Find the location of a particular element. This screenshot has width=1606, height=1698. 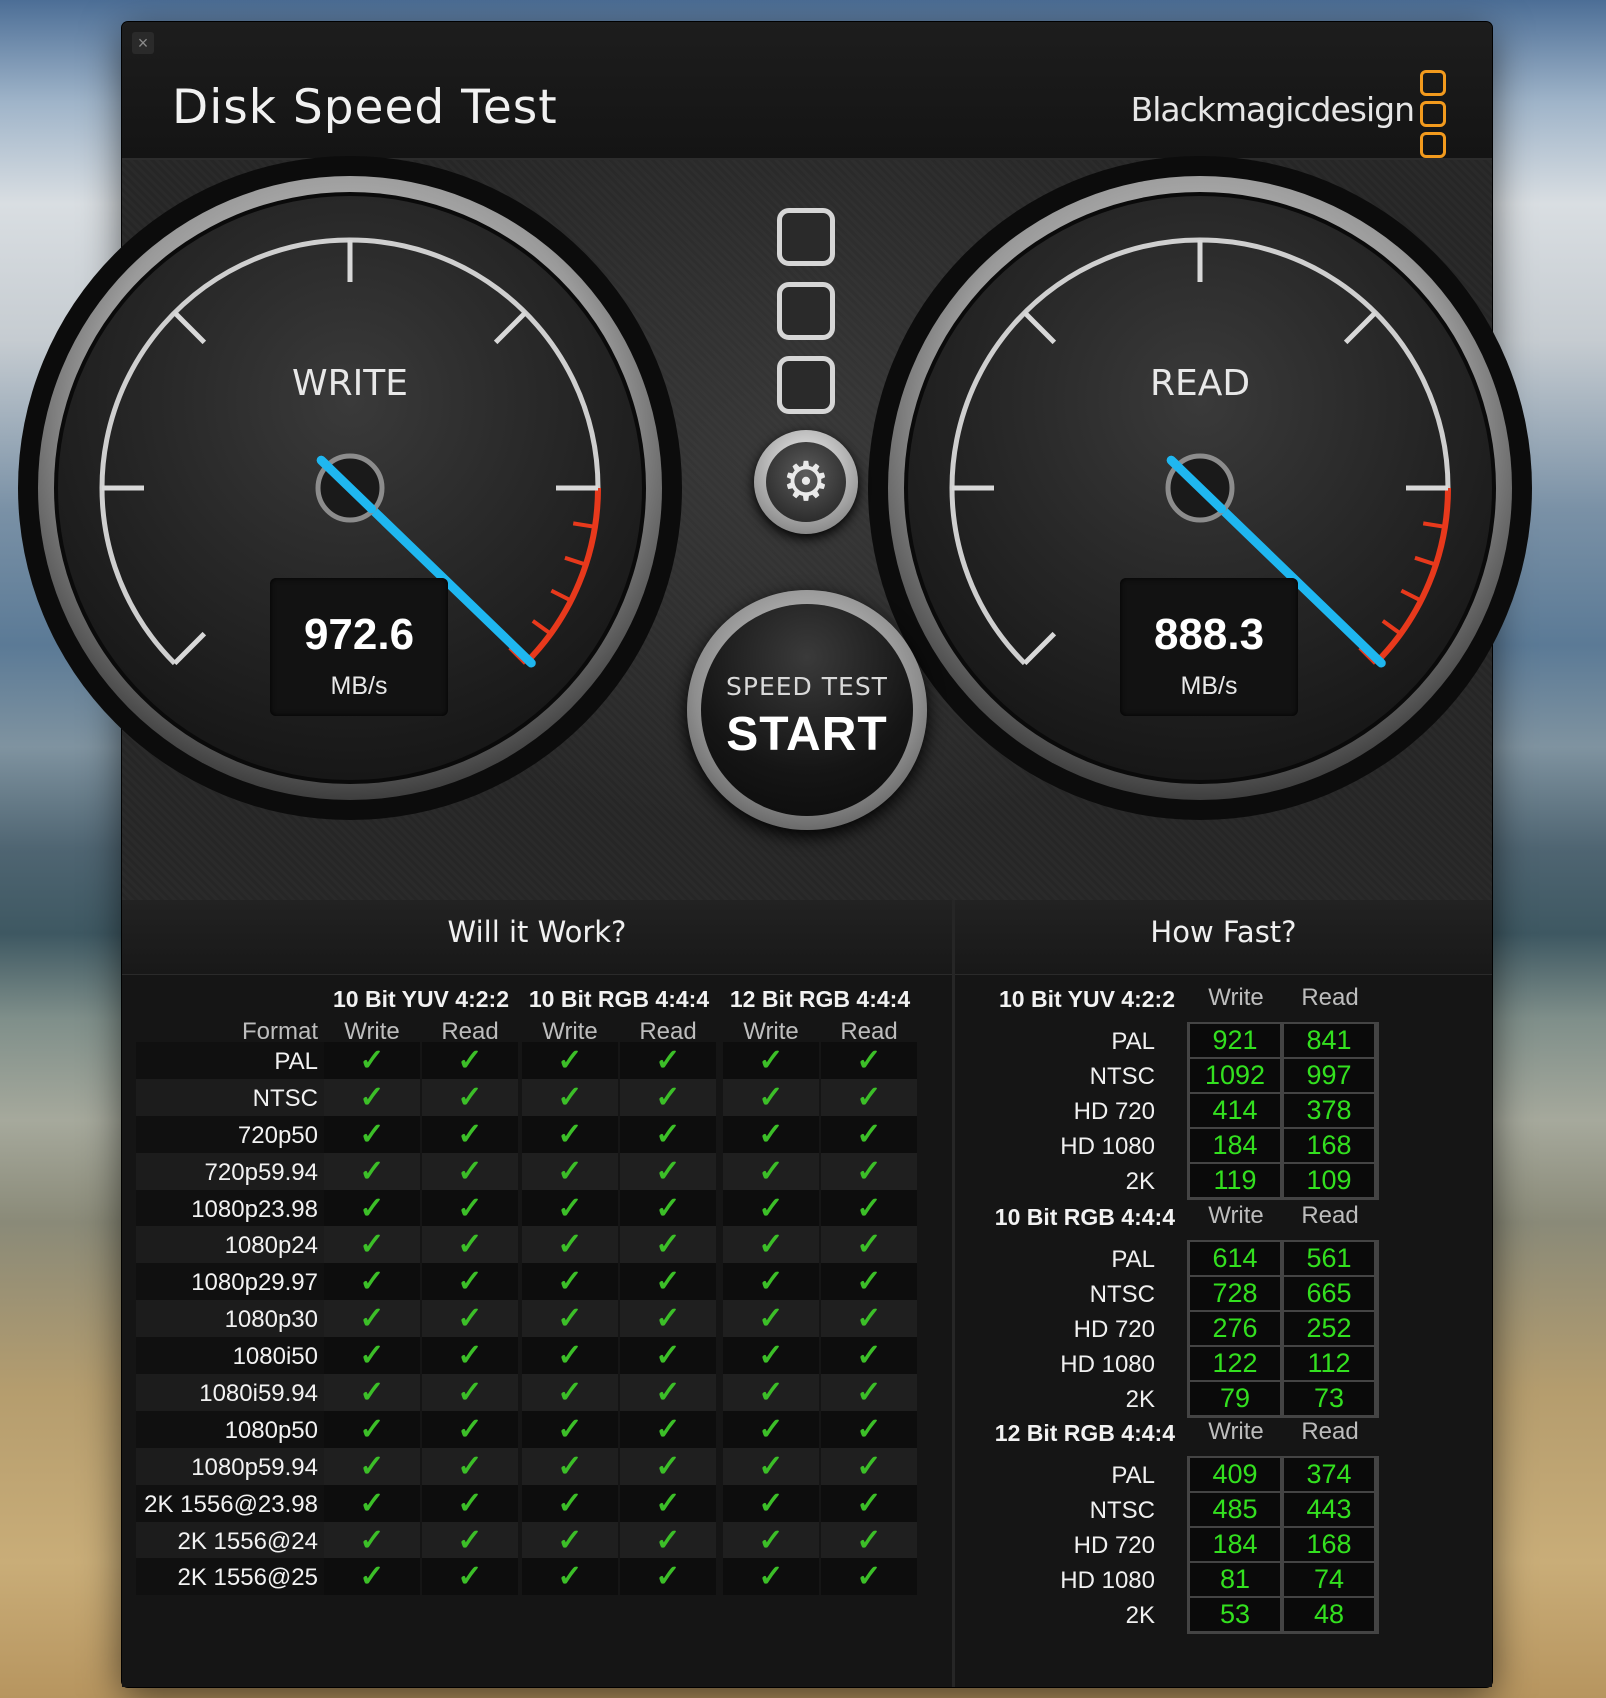

read-speed-cell: 48 is located at coordinates (1329, 1614).